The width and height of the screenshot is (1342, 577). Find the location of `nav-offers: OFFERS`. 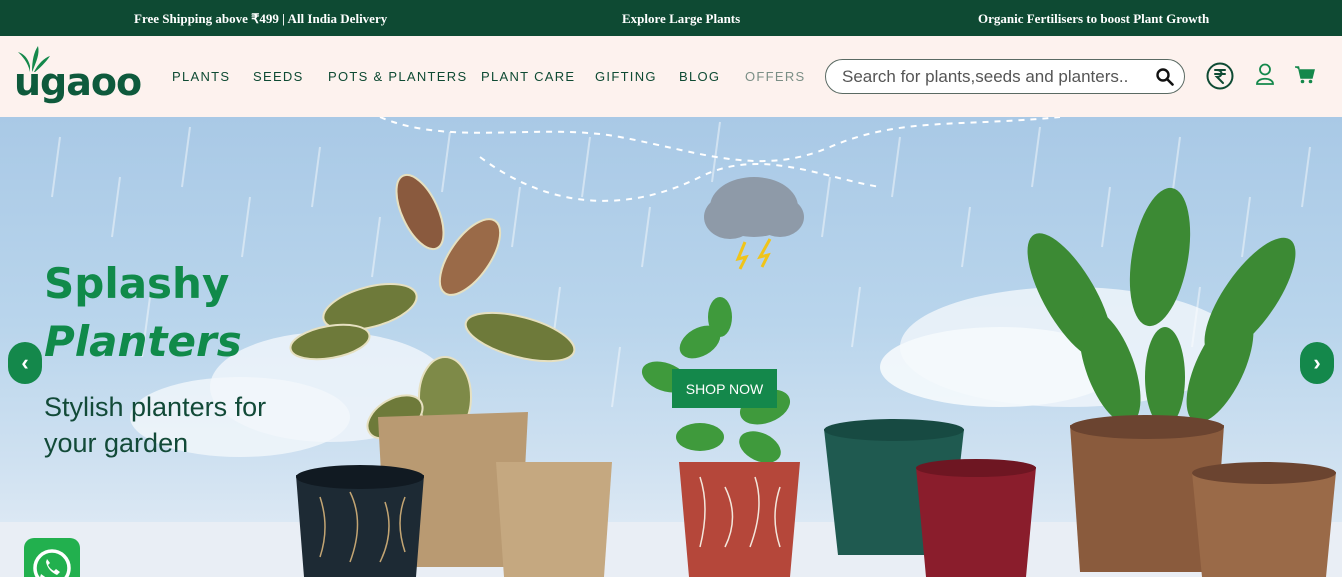

nav-offers: OFFERS is located at coordinates (775, 76).